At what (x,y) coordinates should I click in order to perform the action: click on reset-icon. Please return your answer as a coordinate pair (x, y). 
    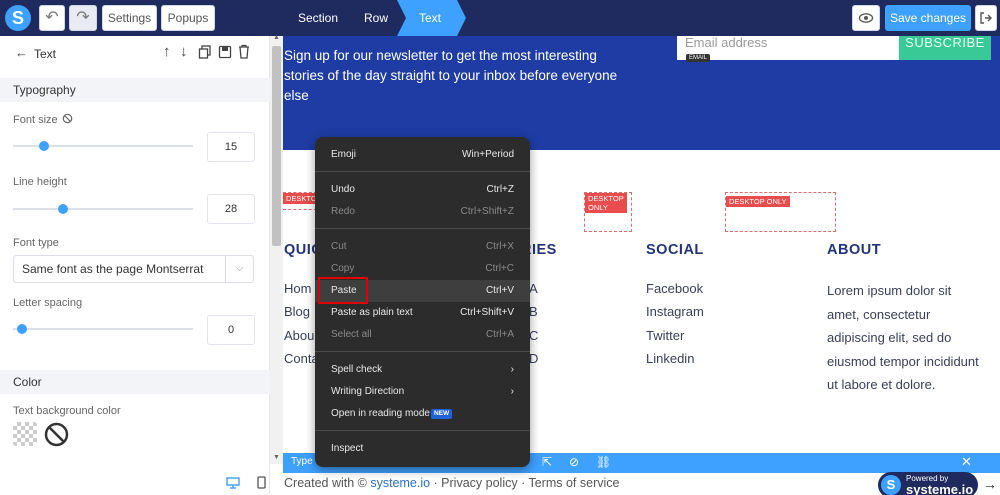
    Looking at the image, I should click on (67, 118).